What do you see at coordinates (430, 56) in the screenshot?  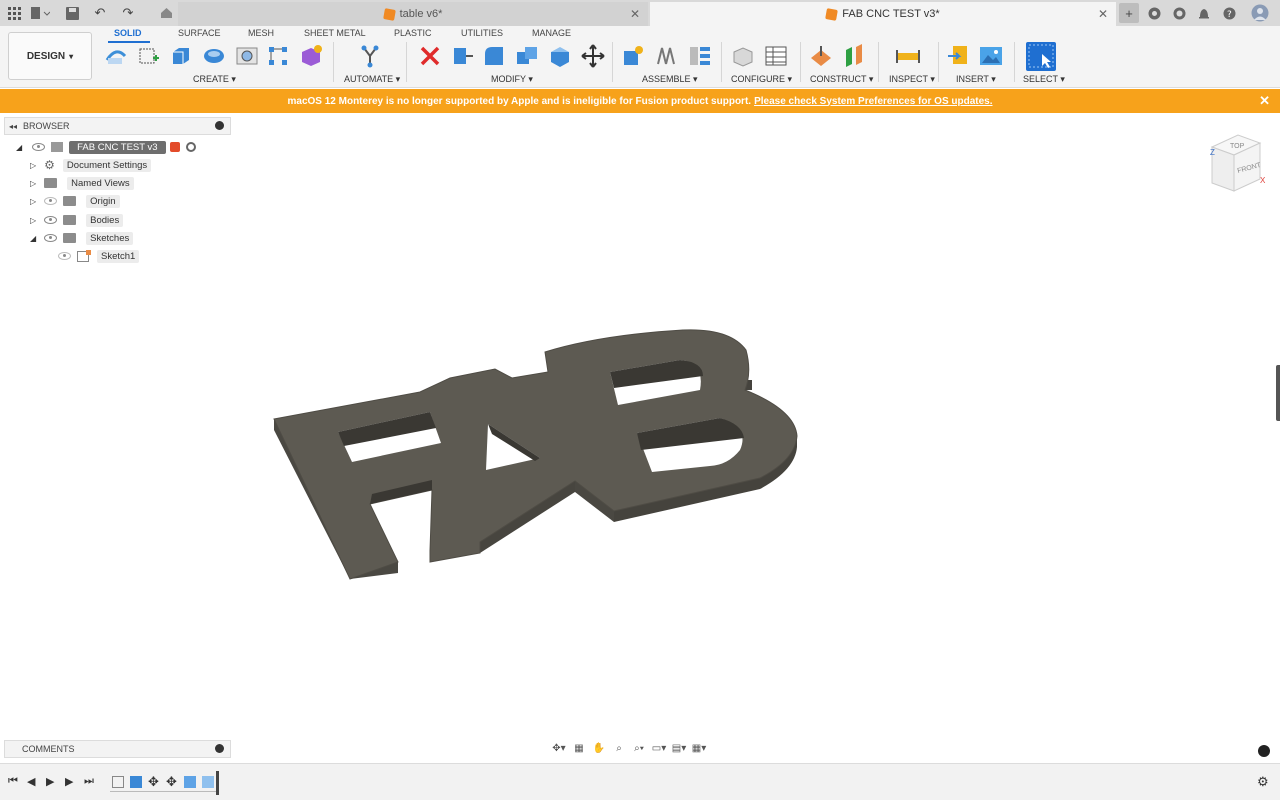 I see `delete-icon` at bounding box center [430, 56].